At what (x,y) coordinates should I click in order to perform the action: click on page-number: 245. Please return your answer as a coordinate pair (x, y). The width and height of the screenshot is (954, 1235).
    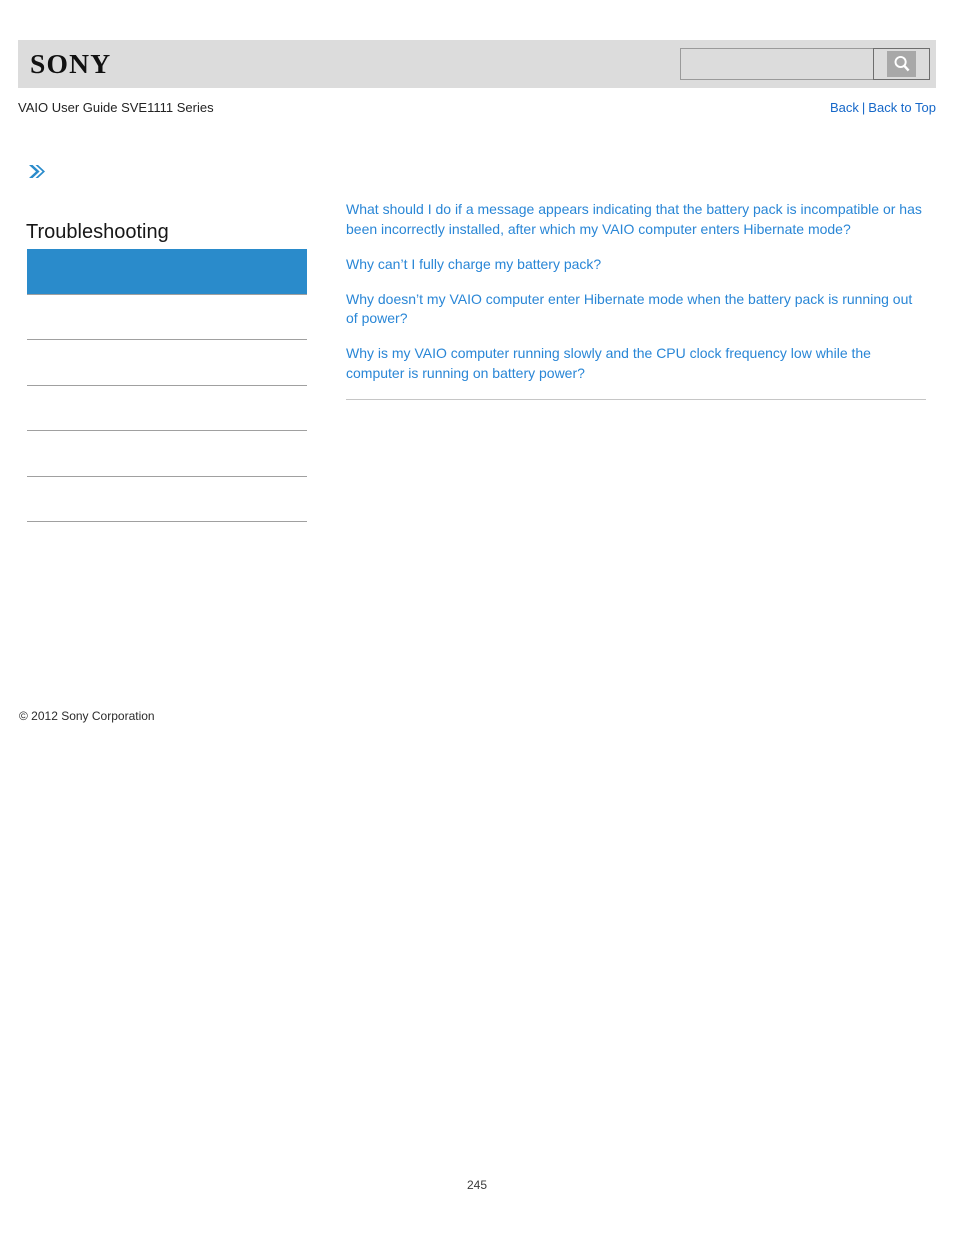
    Looking at the image, I should click on (477, 1185).